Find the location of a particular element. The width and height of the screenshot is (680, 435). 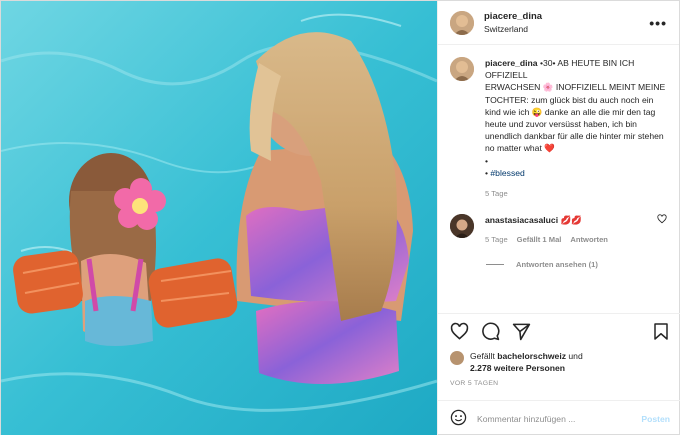

avatar is located at coordinates (462, 22).